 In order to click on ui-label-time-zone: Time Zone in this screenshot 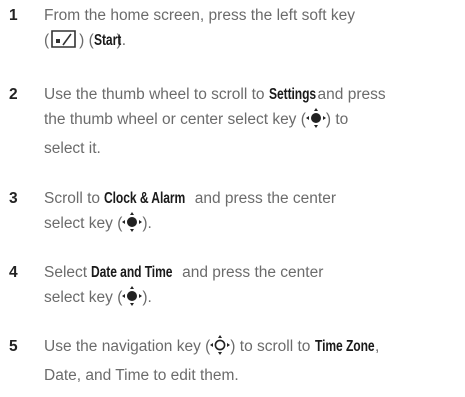, I will do `click(344, 346)`.